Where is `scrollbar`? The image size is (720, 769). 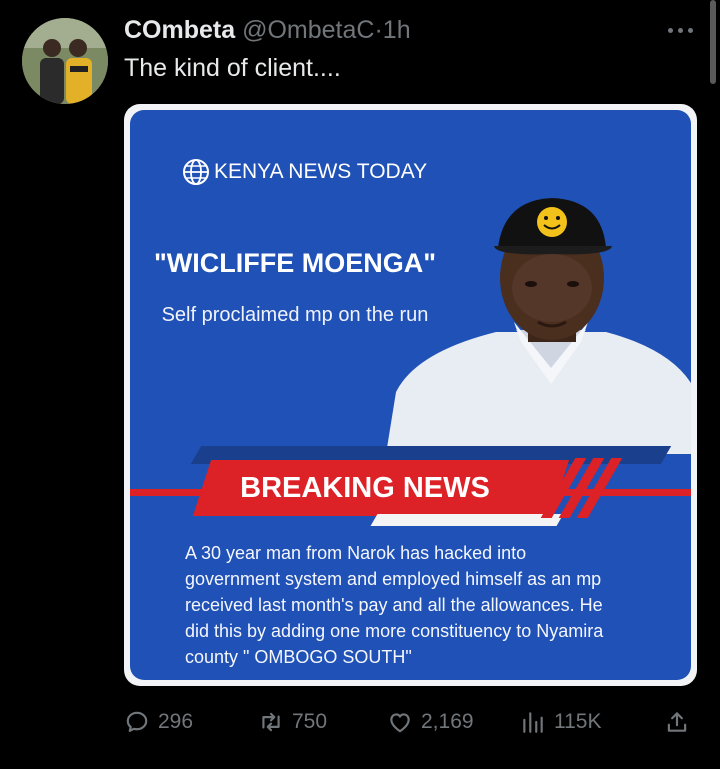
scrollbar is located at coordinates (713, 42).